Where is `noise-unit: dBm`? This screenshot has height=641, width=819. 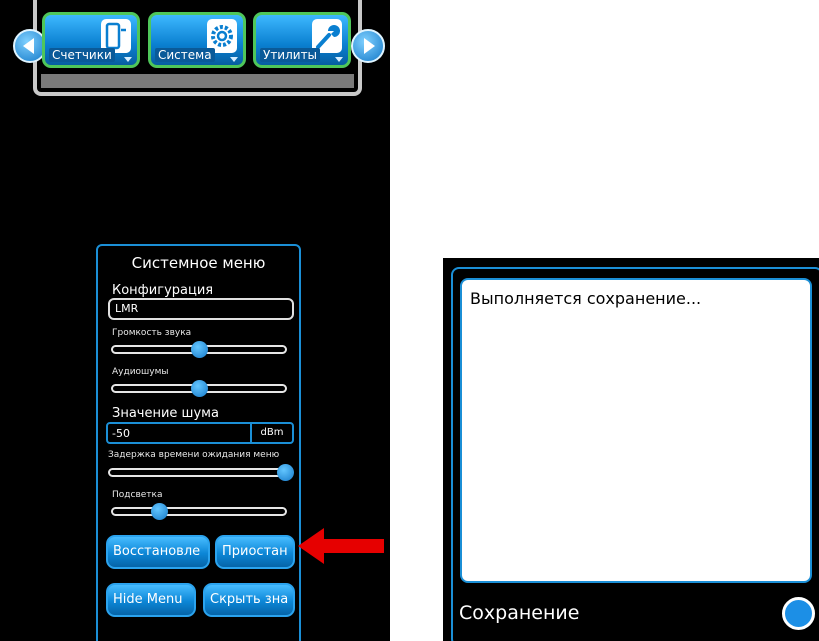
noise-unit: dBm is located at coordinates (271, 433).